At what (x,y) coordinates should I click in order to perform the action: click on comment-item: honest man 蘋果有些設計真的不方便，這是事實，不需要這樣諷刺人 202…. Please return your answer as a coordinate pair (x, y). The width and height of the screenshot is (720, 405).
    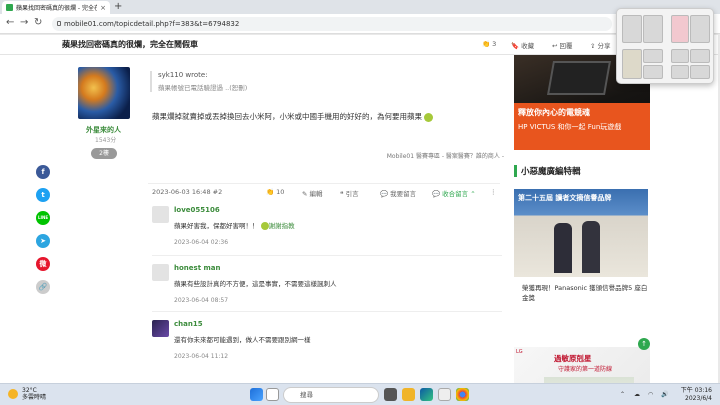
    Looking at the image, I should click on (322, 284).